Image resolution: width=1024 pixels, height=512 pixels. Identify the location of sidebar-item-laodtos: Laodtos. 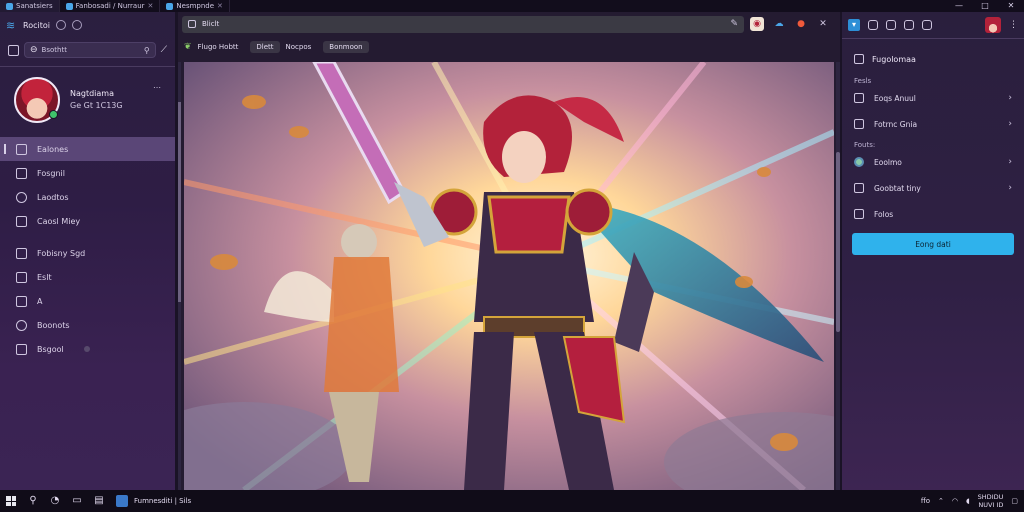
(87, 197).